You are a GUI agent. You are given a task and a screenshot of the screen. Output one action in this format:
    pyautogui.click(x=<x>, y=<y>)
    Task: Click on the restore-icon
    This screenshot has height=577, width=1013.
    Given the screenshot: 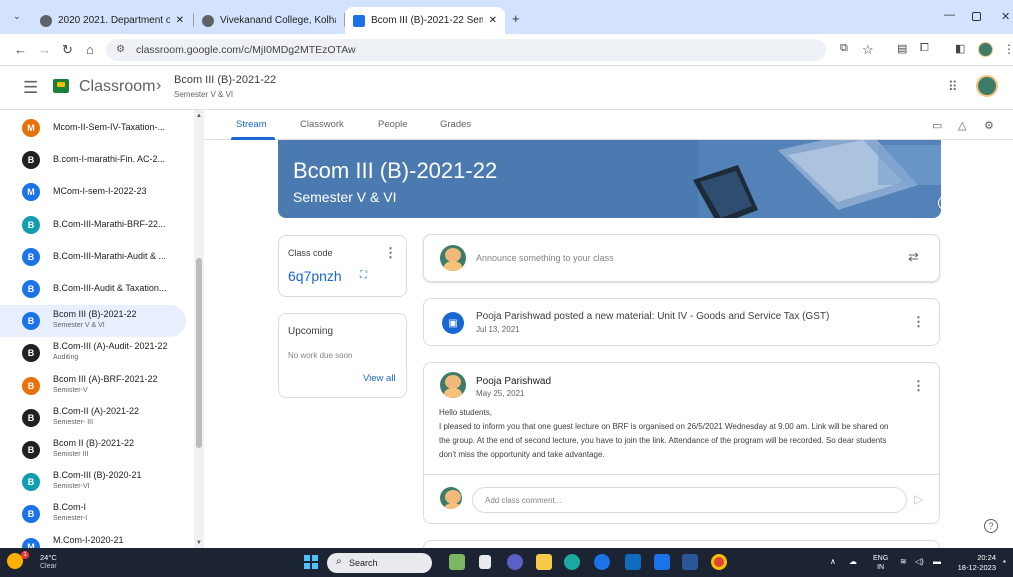 What is the action you would take?
    pyautogui.click(x=976, y=16)
    